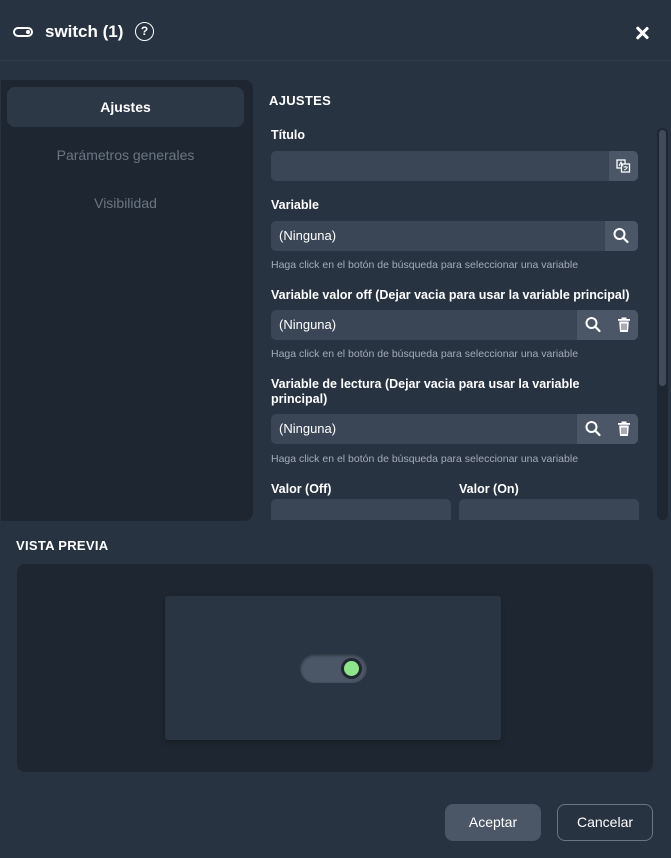 This screenshot has height=858, width=671. Describe the element at coordinates (662, 258) in the screenshot. I see `scrollbar-thumb` at that location.